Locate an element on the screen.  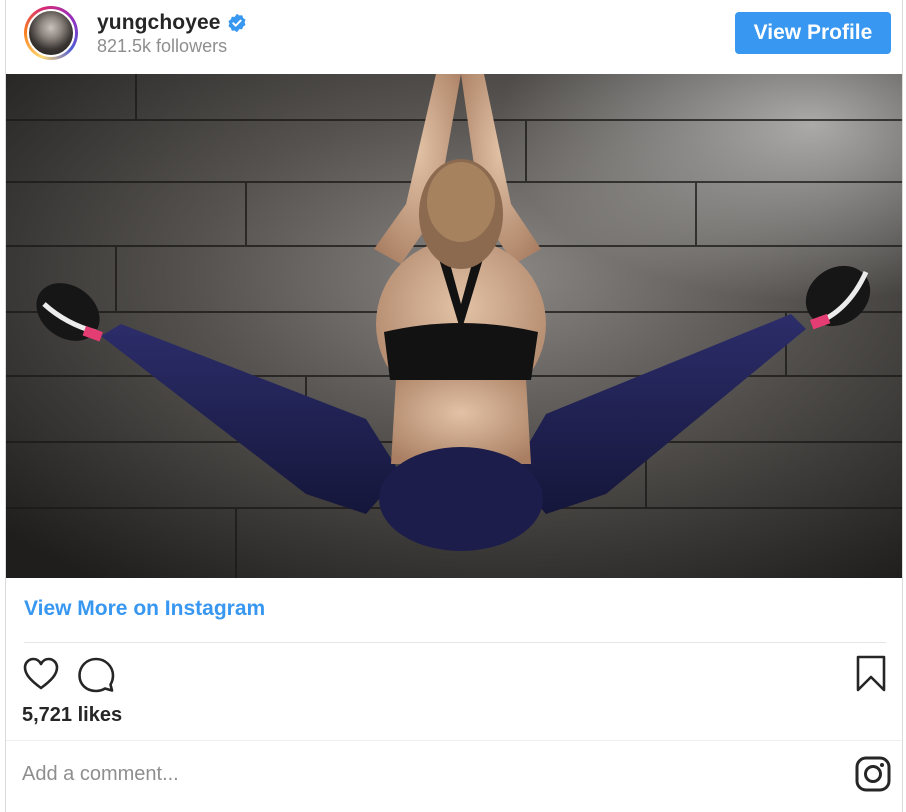
comment-input is located at coordinates (402, 774).